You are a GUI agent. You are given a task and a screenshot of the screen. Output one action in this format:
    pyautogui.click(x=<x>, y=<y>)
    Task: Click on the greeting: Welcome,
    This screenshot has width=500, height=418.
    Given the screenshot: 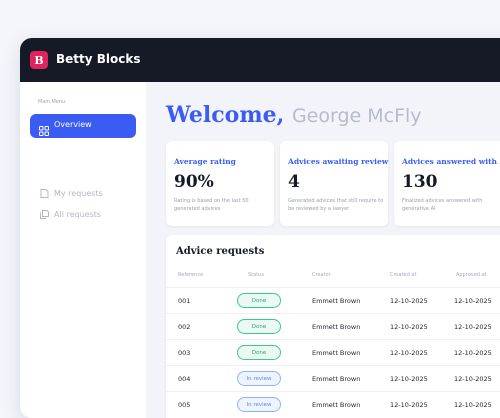 What is the action you would take?
    pyautogui.click(x=225, y=115)
    